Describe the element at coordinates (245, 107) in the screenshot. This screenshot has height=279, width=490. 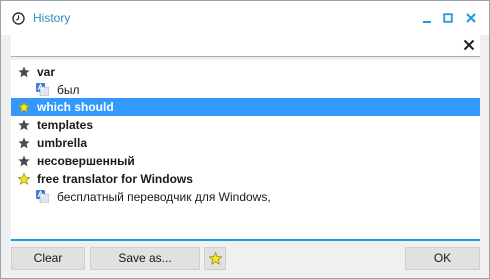
I see `history-entry-selected: which should` at that location.